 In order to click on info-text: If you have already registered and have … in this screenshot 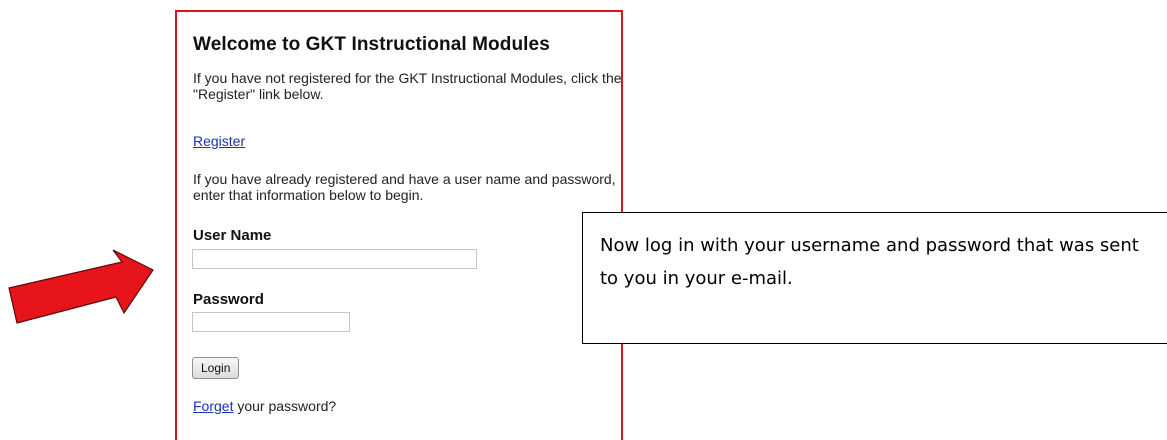, I will do `click(404, 187)`.